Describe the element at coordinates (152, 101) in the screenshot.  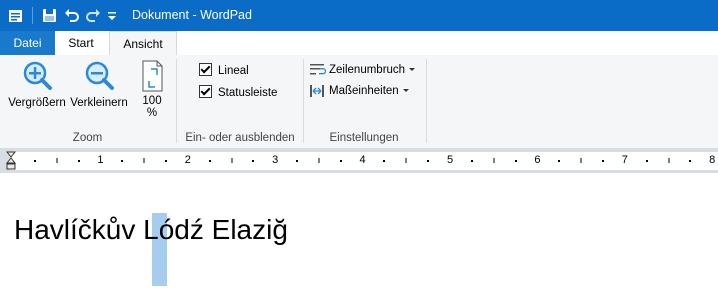
I see `zoom-100-label-number: 100` at that location.